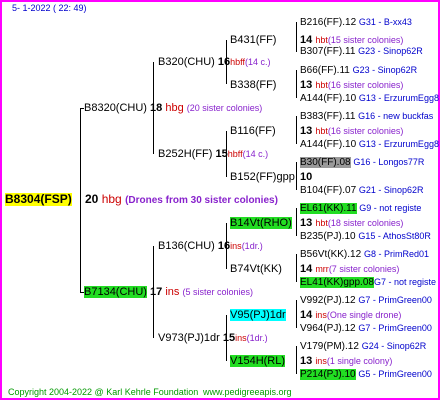 Image resolution: width=440 pixels, height=400 pixels. What do you see at coordinates (258, 361) in the screenshot?
I see `gen3-code: V154H(RL)` at bounding box center [258, 361].